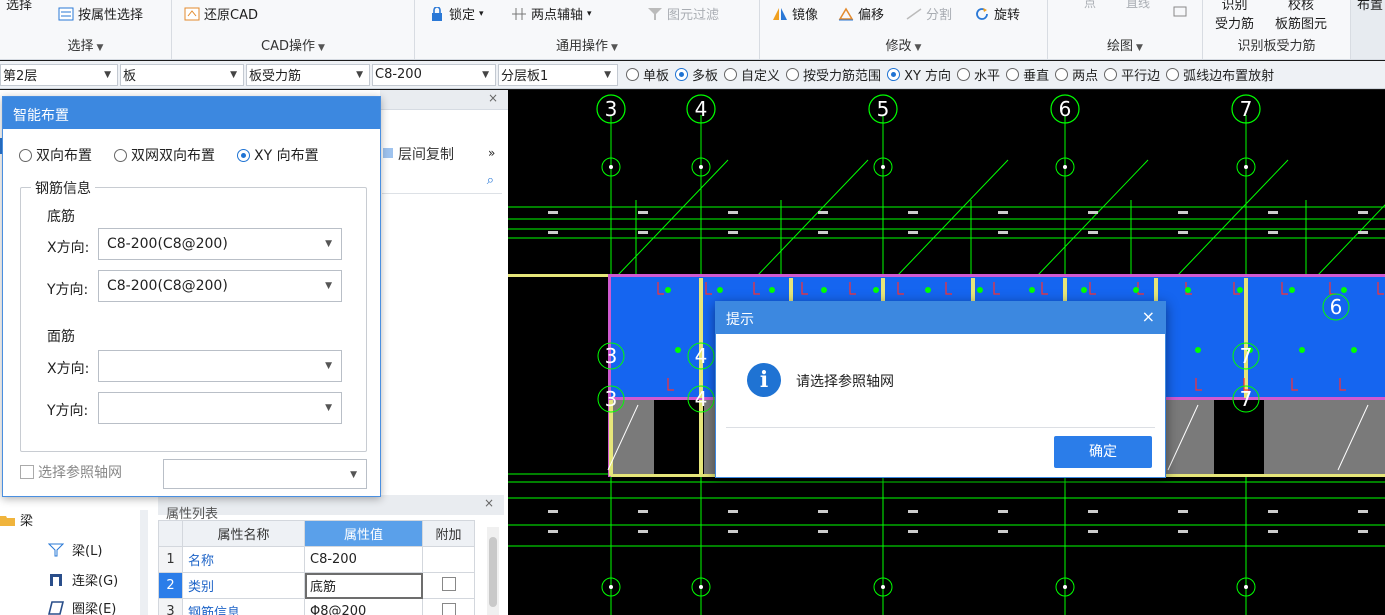  Describe the element at coordinates (437, 13) in the screenshot. I see `lock-icon` at that location.